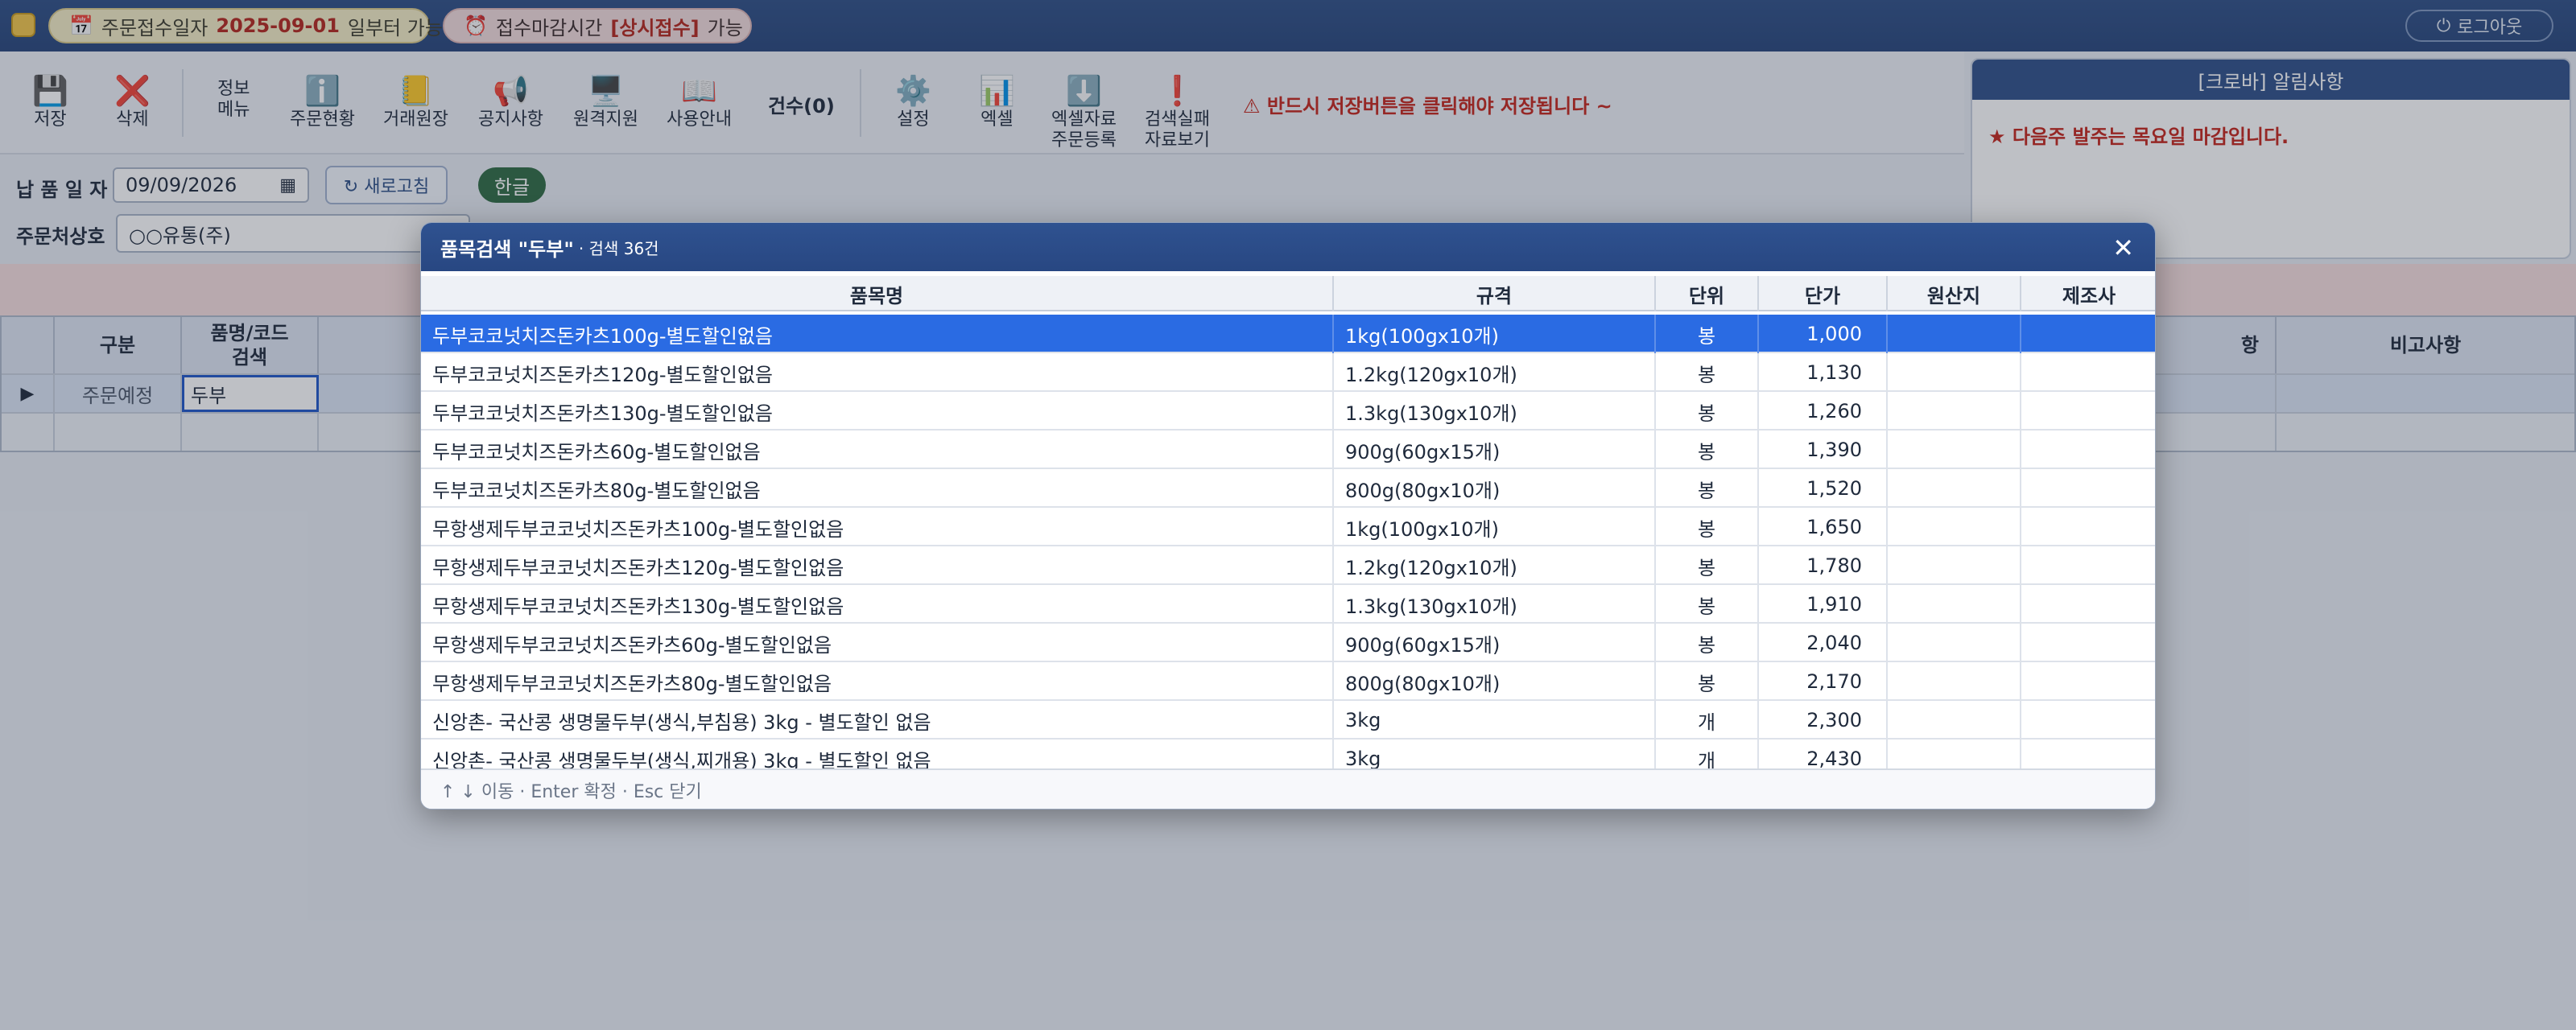 Image resolution: width=2576 pixels, height=1030 pixels. Describe the element at coordinates (507, 249) in the screenshot. I see `dialog-title: 품목검색 "두부"` at that location.